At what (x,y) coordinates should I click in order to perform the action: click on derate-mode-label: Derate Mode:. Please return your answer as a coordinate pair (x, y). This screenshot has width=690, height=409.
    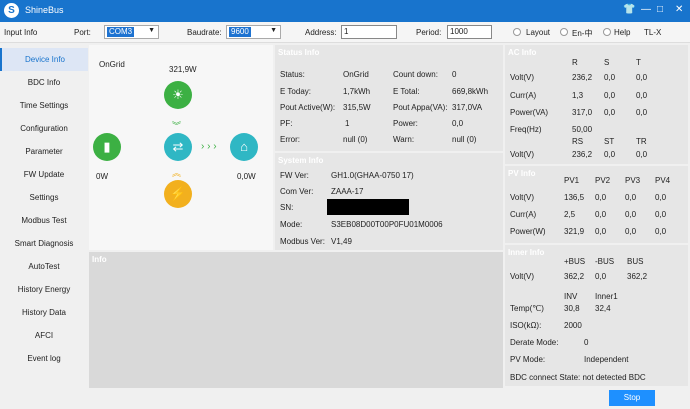
    Looking at the image, I should click on (534, 342).